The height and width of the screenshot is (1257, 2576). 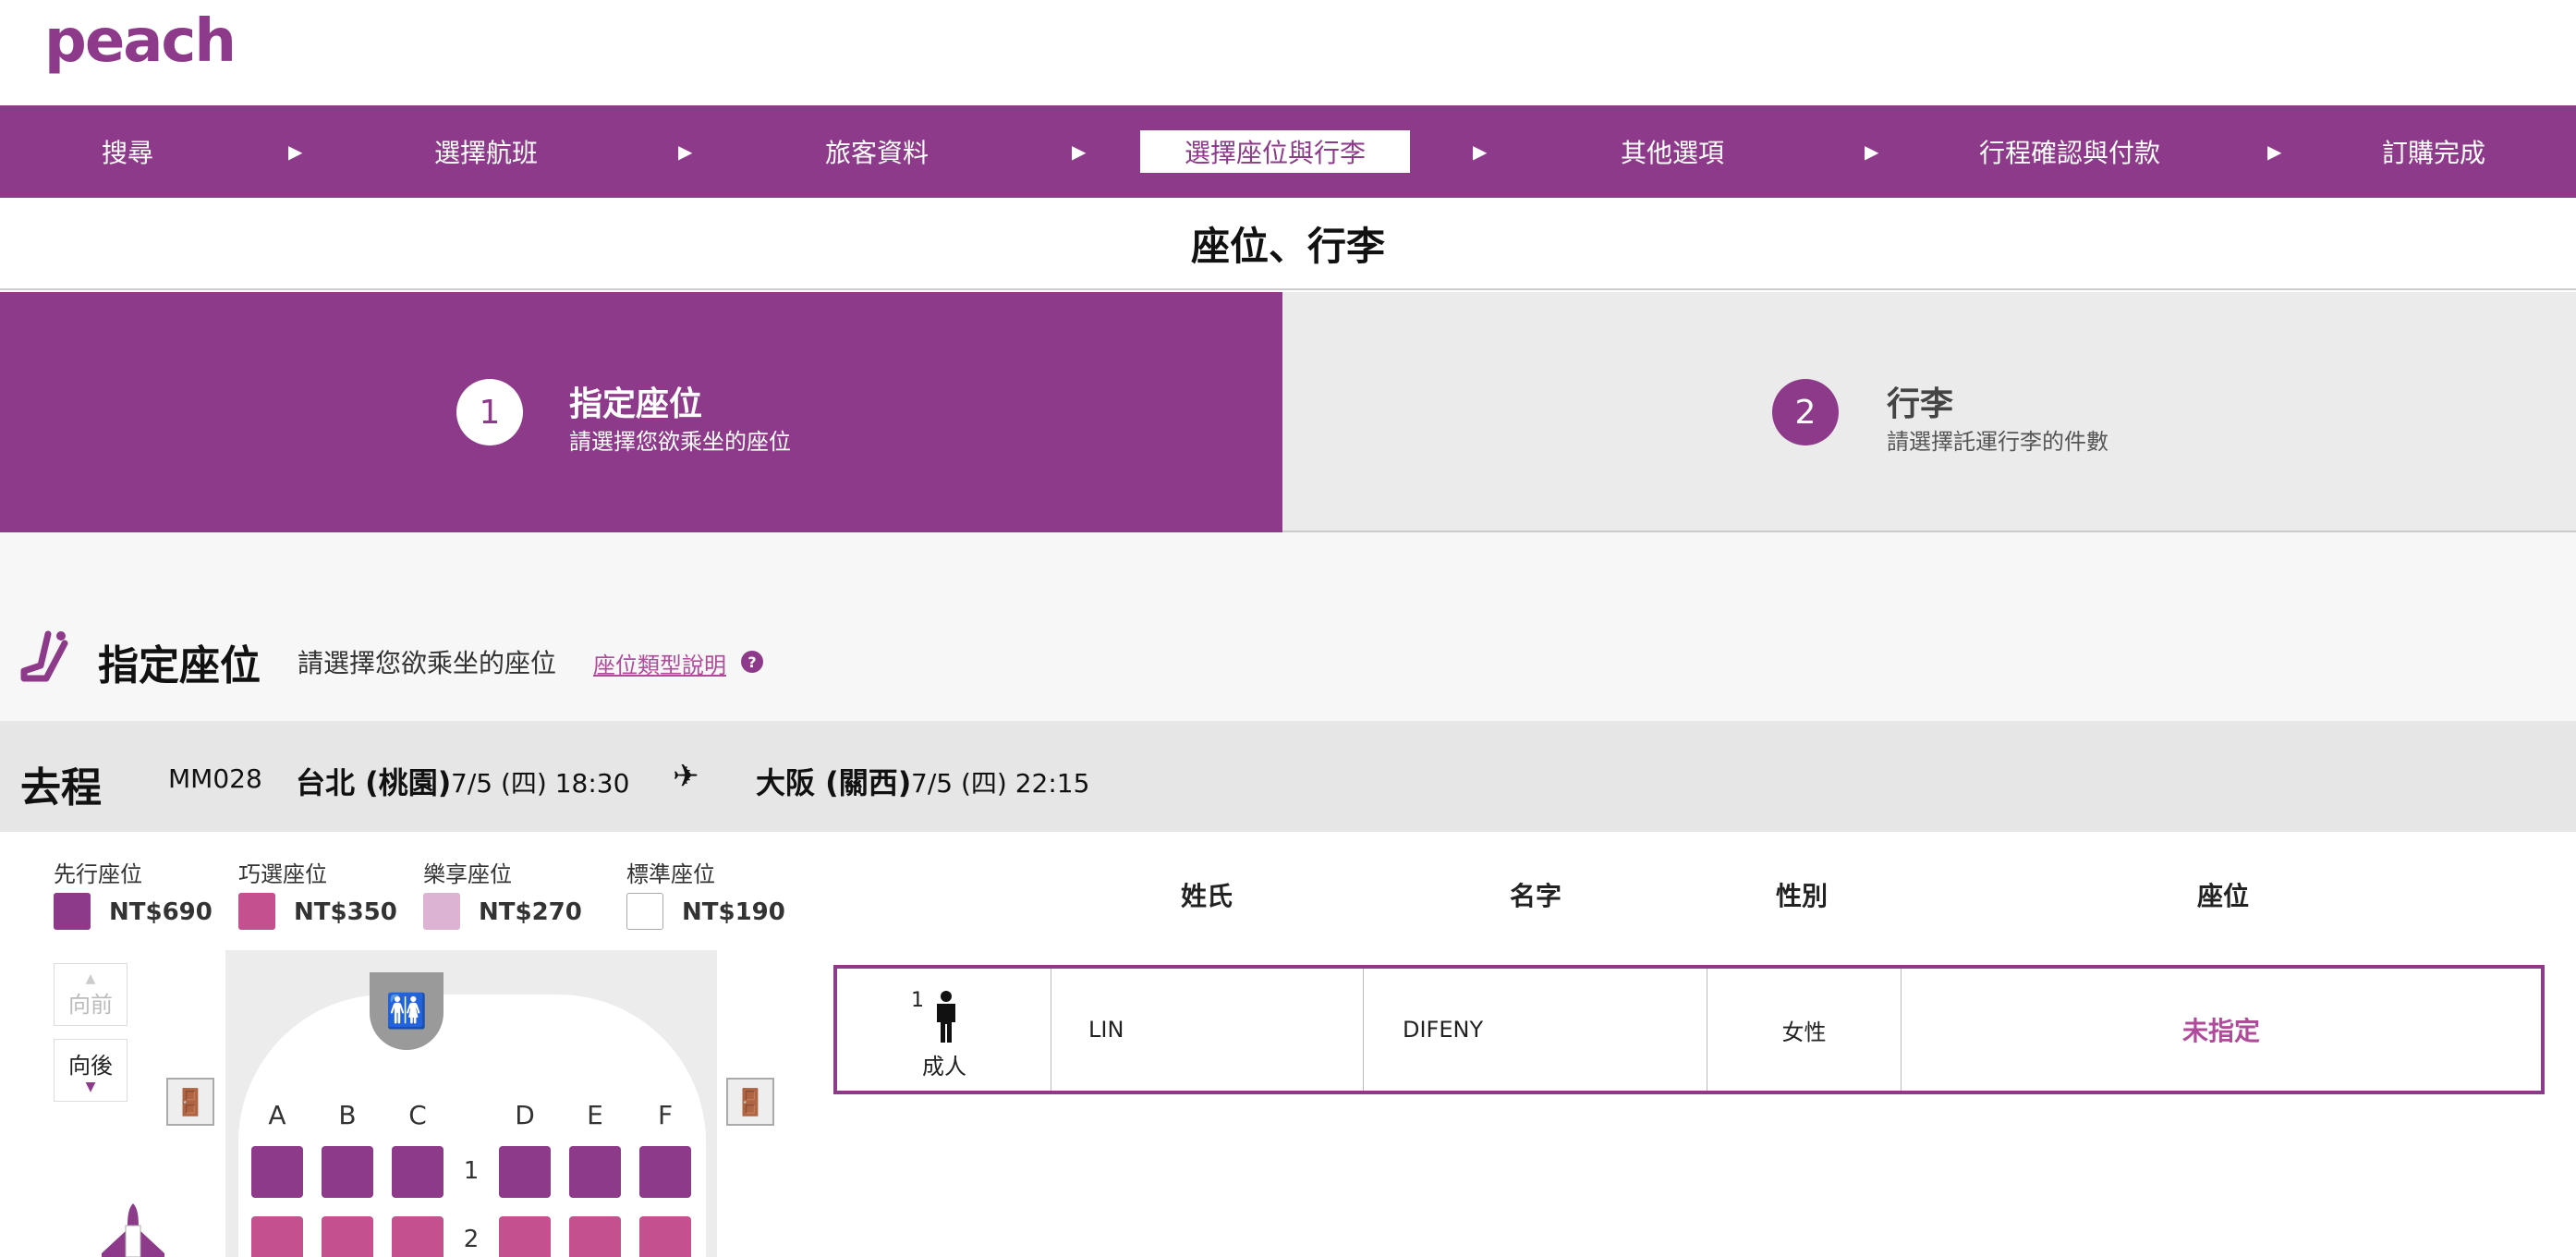 What do you see at coordinates (133, 1230) in the screenshot?
I see `plane-position-icon` at bounding box center [133, 1230].